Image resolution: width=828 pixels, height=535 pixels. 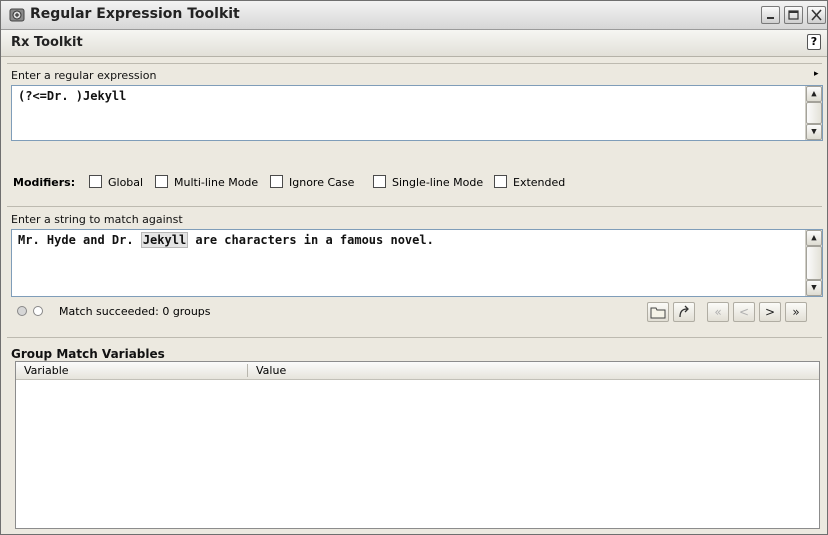 I want to click on match-scrollbar: ▲ ▼, so click(x=813, y=263).